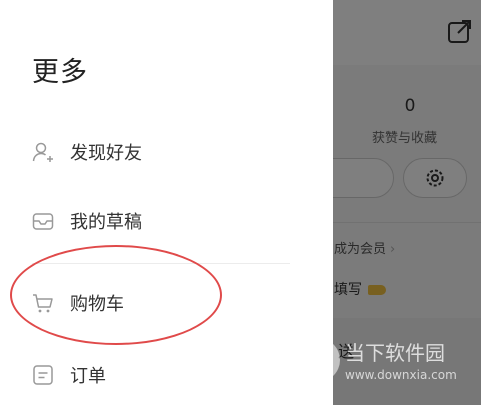 The width and height of the screenshot is (481, 405). What do you see at coordinates (166, 375) in the screenshot?
I see `menu-item-orders: 订单` at bounding box center [166, 375].